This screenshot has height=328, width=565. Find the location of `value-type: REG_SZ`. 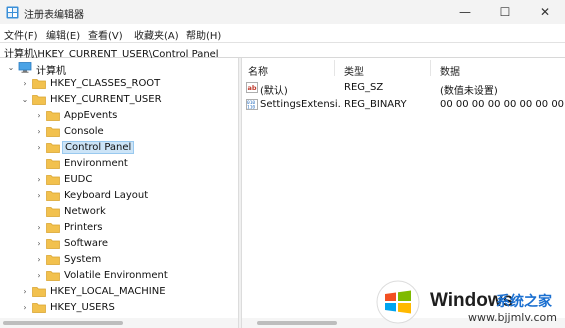

value-type: REG_SZ is located at coordinates (364, 87).